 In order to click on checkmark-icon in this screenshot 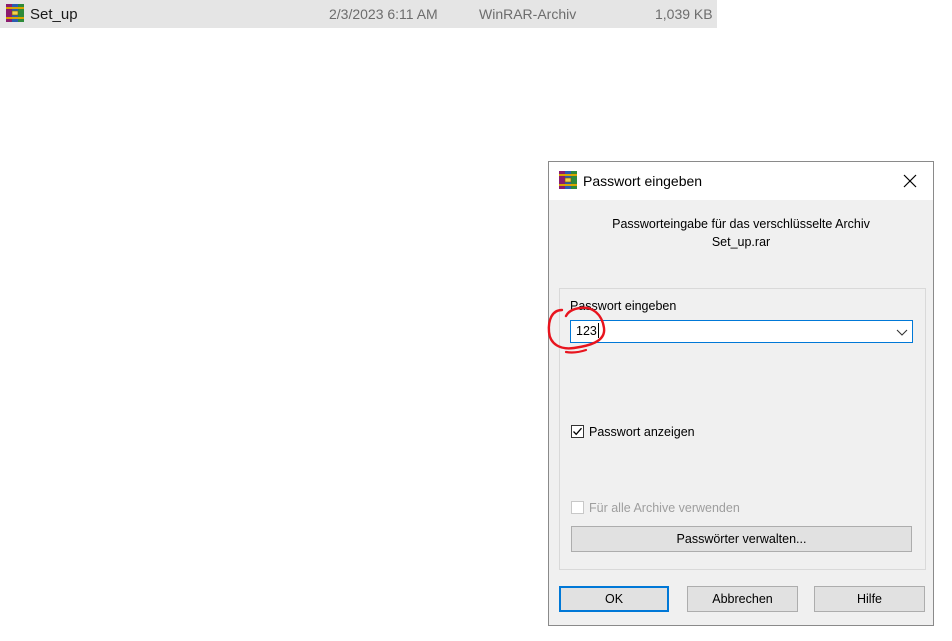, I will do `click(577, 431)`.